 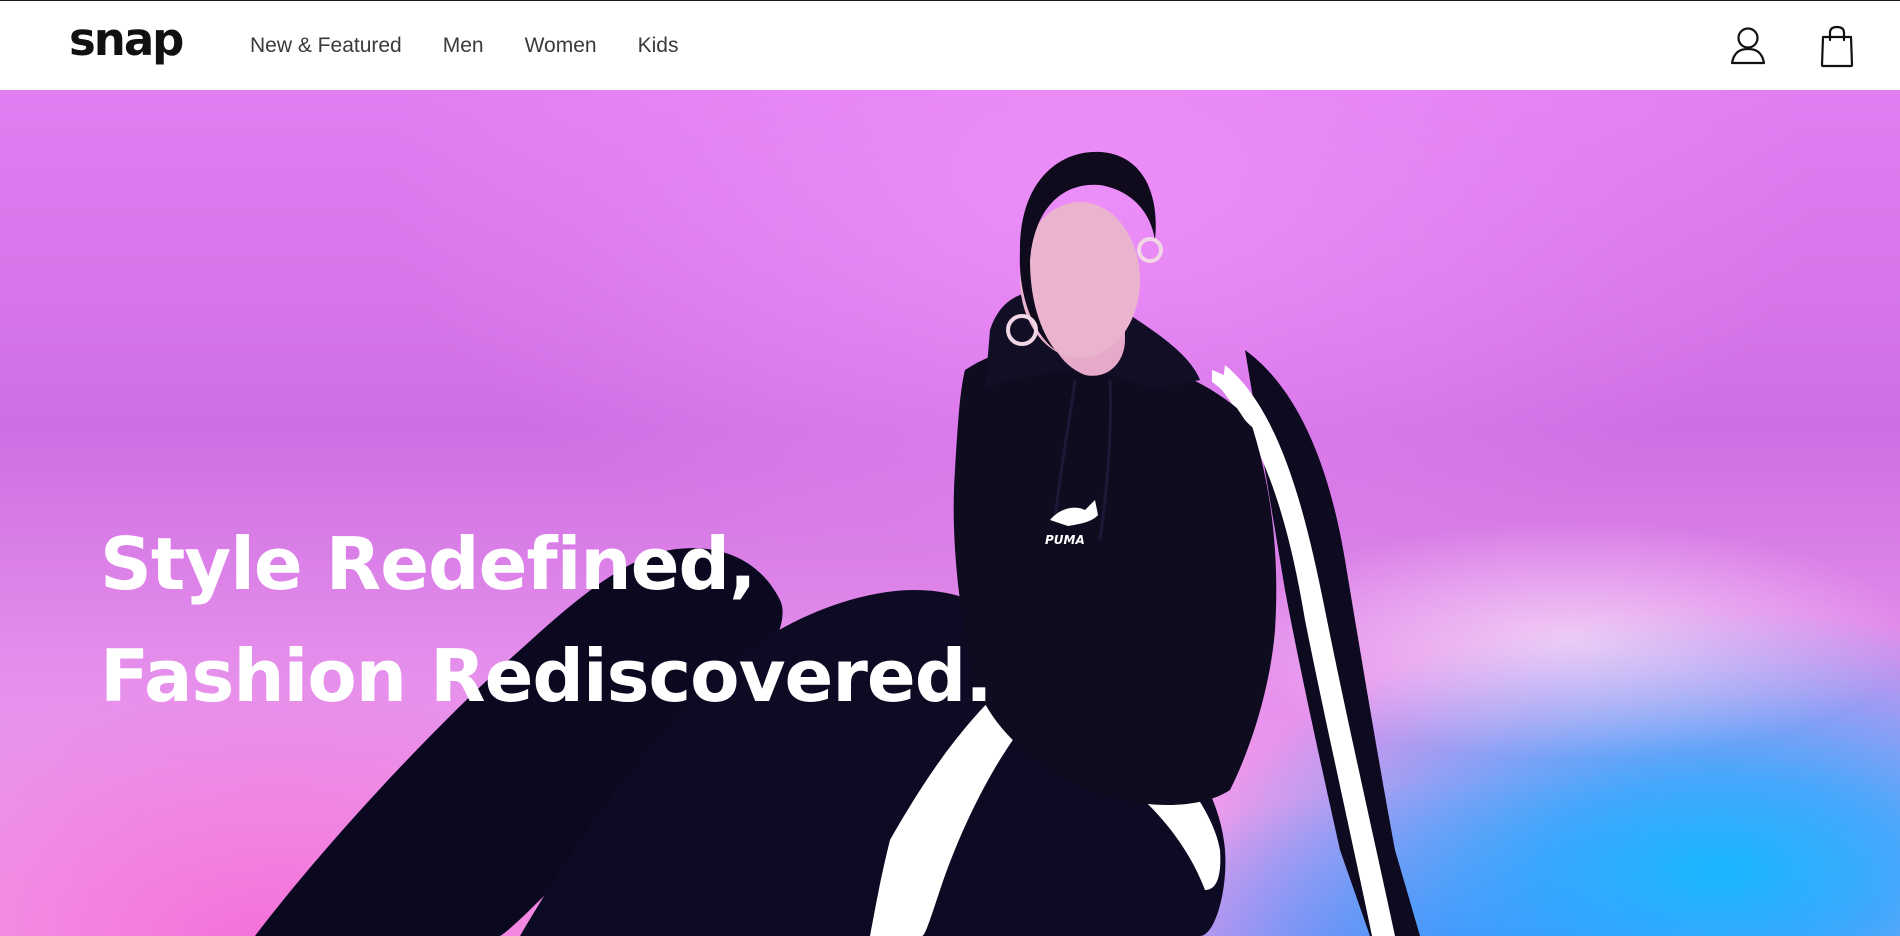 I want to click on shopping-bag-icon, so click(x=1837, y=46).